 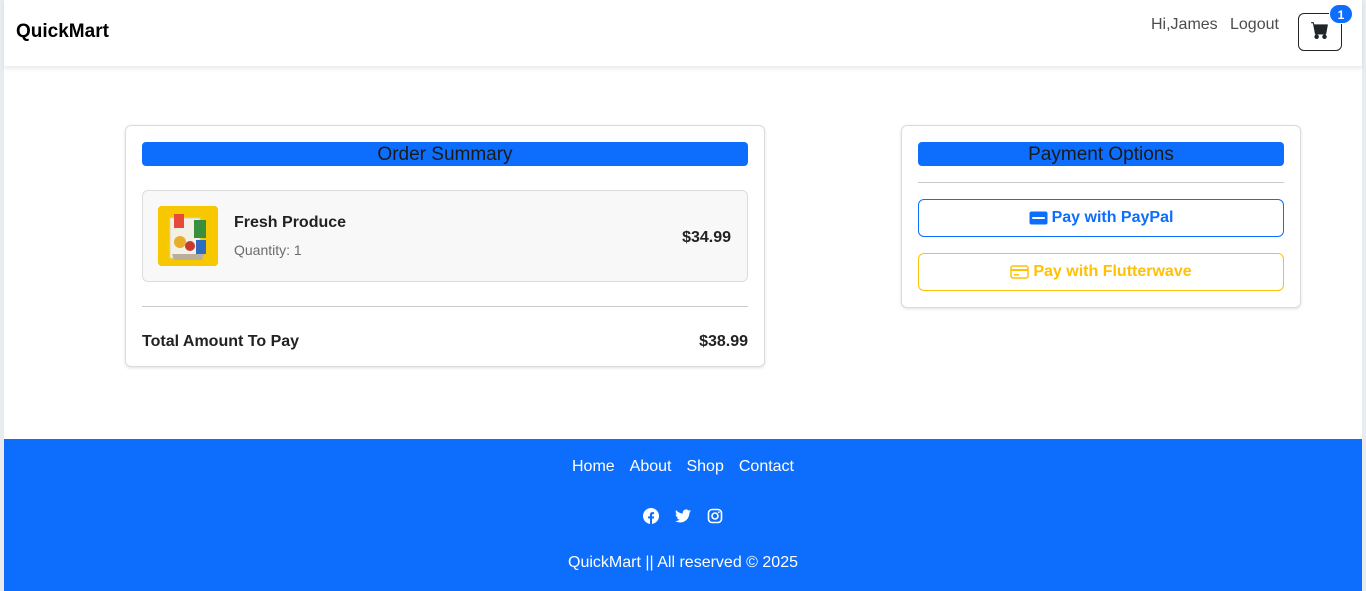 I want to click on paypal-button-label: Pay with PayPal, so click(x=1112, y=217).